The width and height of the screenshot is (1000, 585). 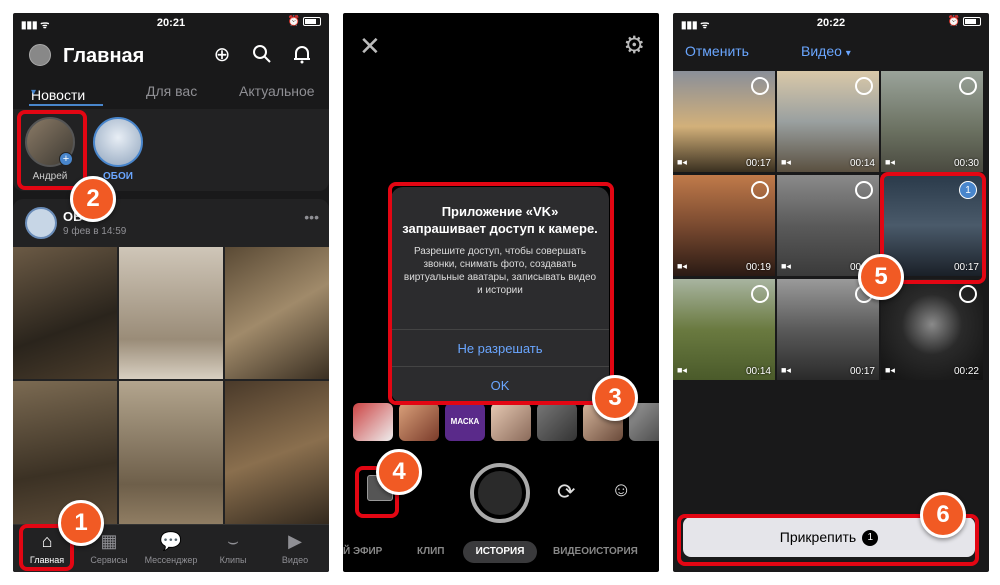 I want to click on nav-messenger: 💬 Мессенджер, so click(x=171, y=547).